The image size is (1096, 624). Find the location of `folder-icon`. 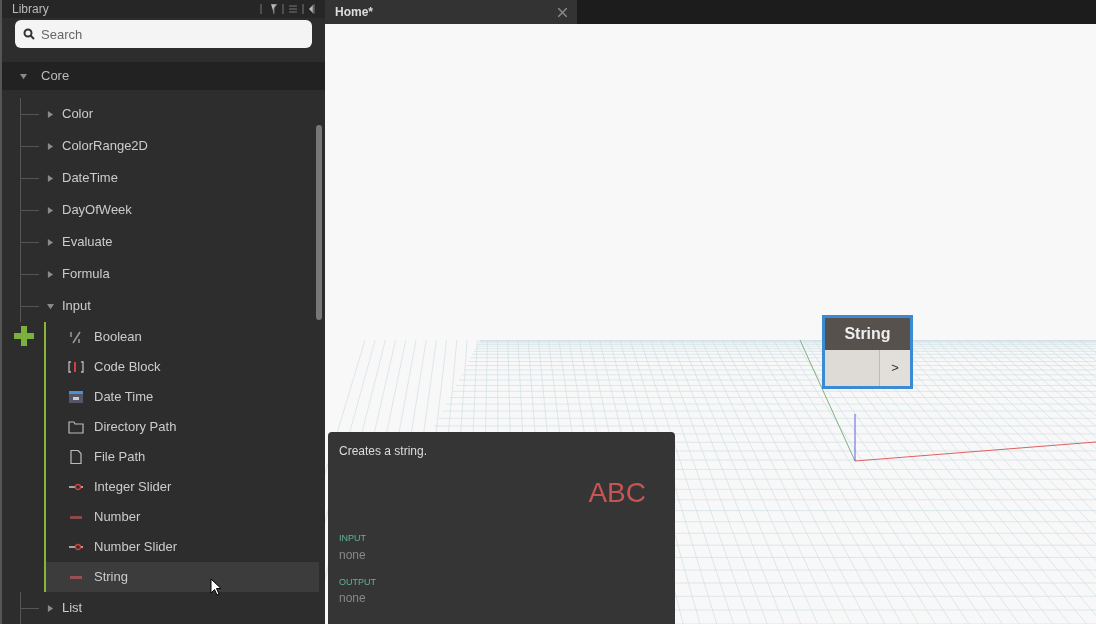

folder-icon is located at coordinates (76, 427).